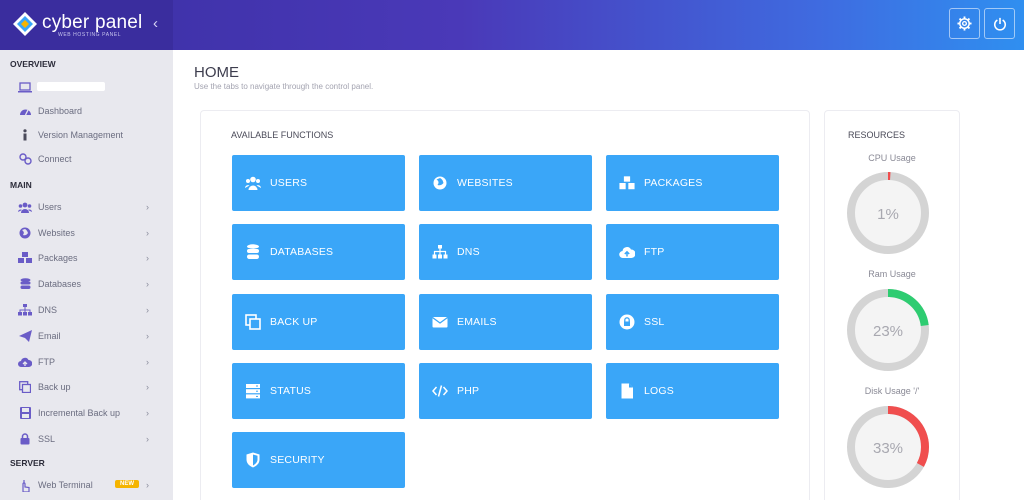 Image resolution: width=1024 pixels, height=500 pixels. I want to click on page-title: HOME, so click(216, 72).